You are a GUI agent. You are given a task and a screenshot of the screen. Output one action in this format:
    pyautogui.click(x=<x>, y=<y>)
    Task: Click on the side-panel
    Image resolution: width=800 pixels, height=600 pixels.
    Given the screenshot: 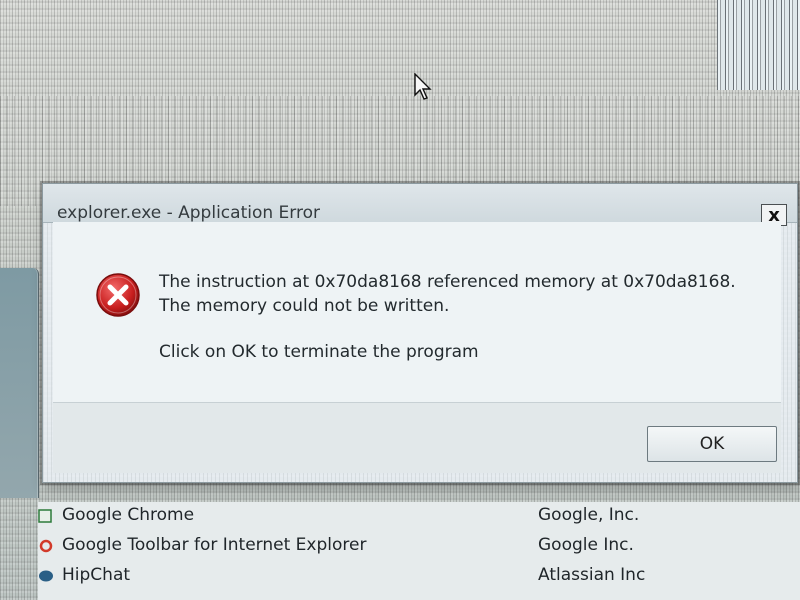 What is the action you would take?
    pyautogui.click(x=19, y=383)
    